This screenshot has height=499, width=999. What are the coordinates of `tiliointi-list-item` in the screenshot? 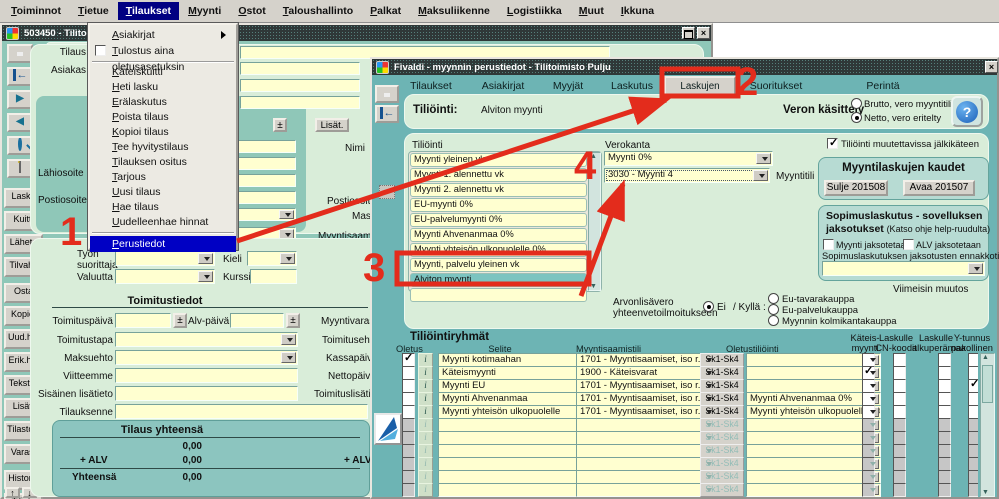 It's located at (498, 295).